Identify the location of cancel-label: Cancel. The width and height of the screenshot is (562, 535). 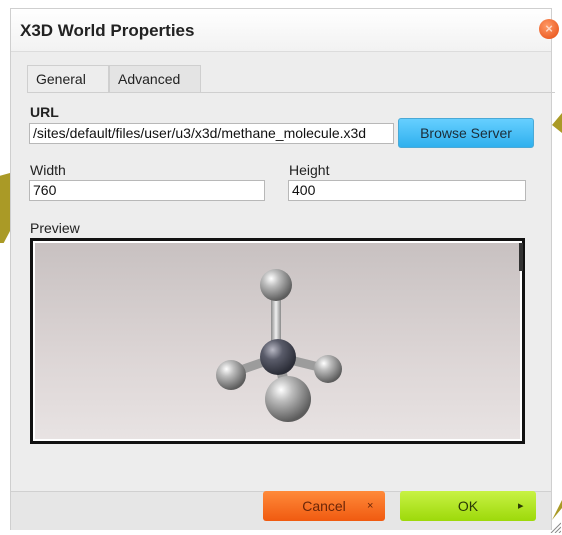
(324, 506).